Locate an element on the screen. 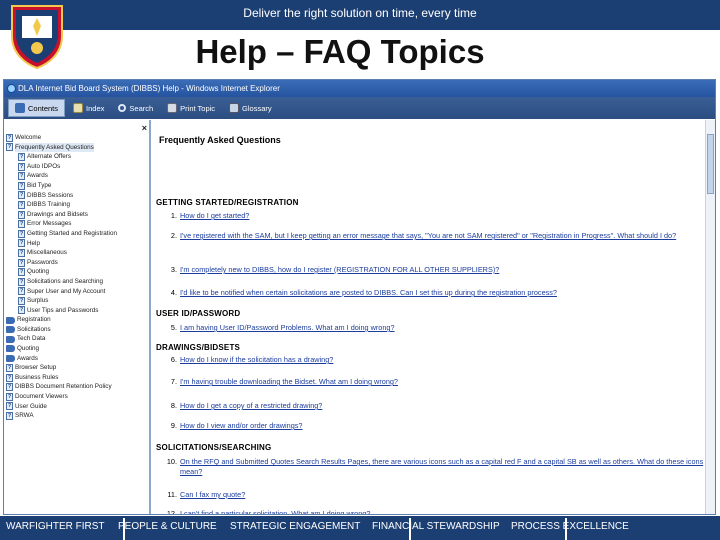  print-topic-button: Print Topic is located at coordinates (191, 108).